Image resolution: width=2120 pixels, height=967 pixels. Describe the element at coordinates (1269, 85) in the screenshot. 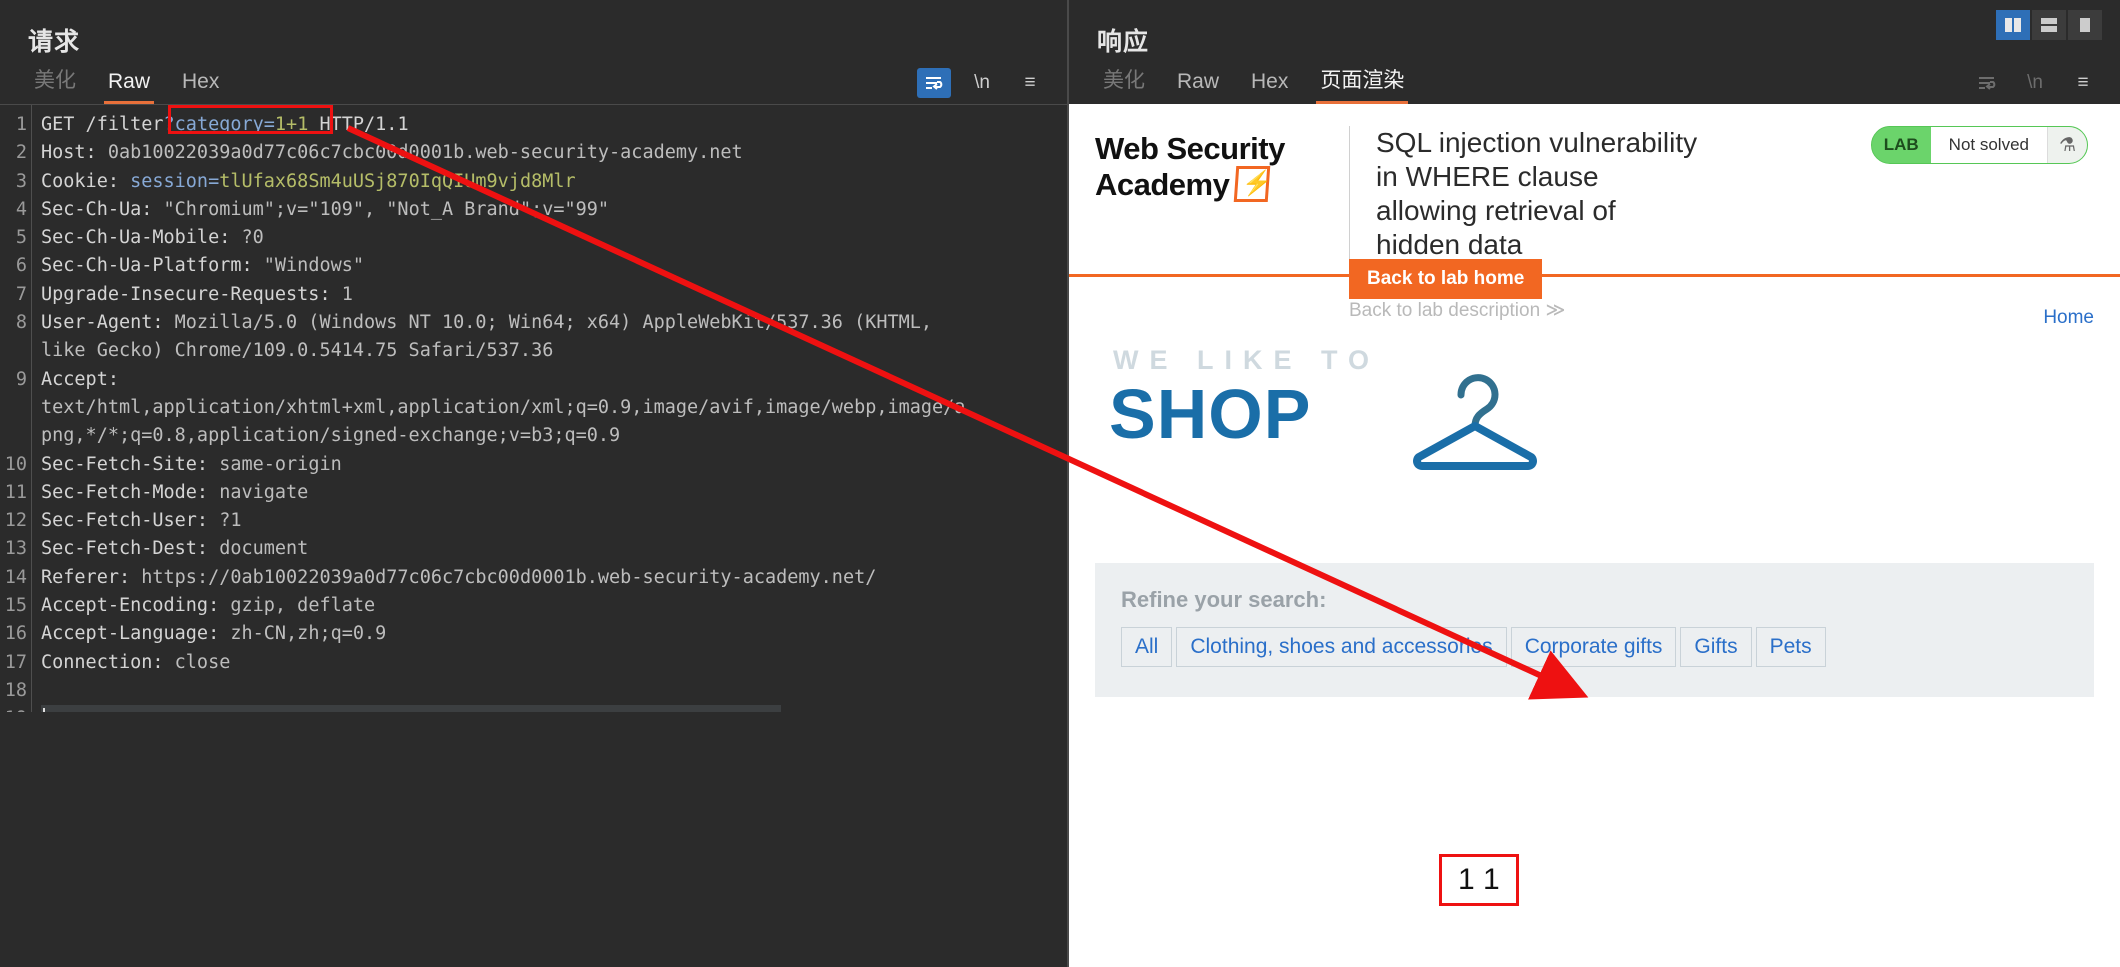

I see `tab-response-hex: Hex` at that location.